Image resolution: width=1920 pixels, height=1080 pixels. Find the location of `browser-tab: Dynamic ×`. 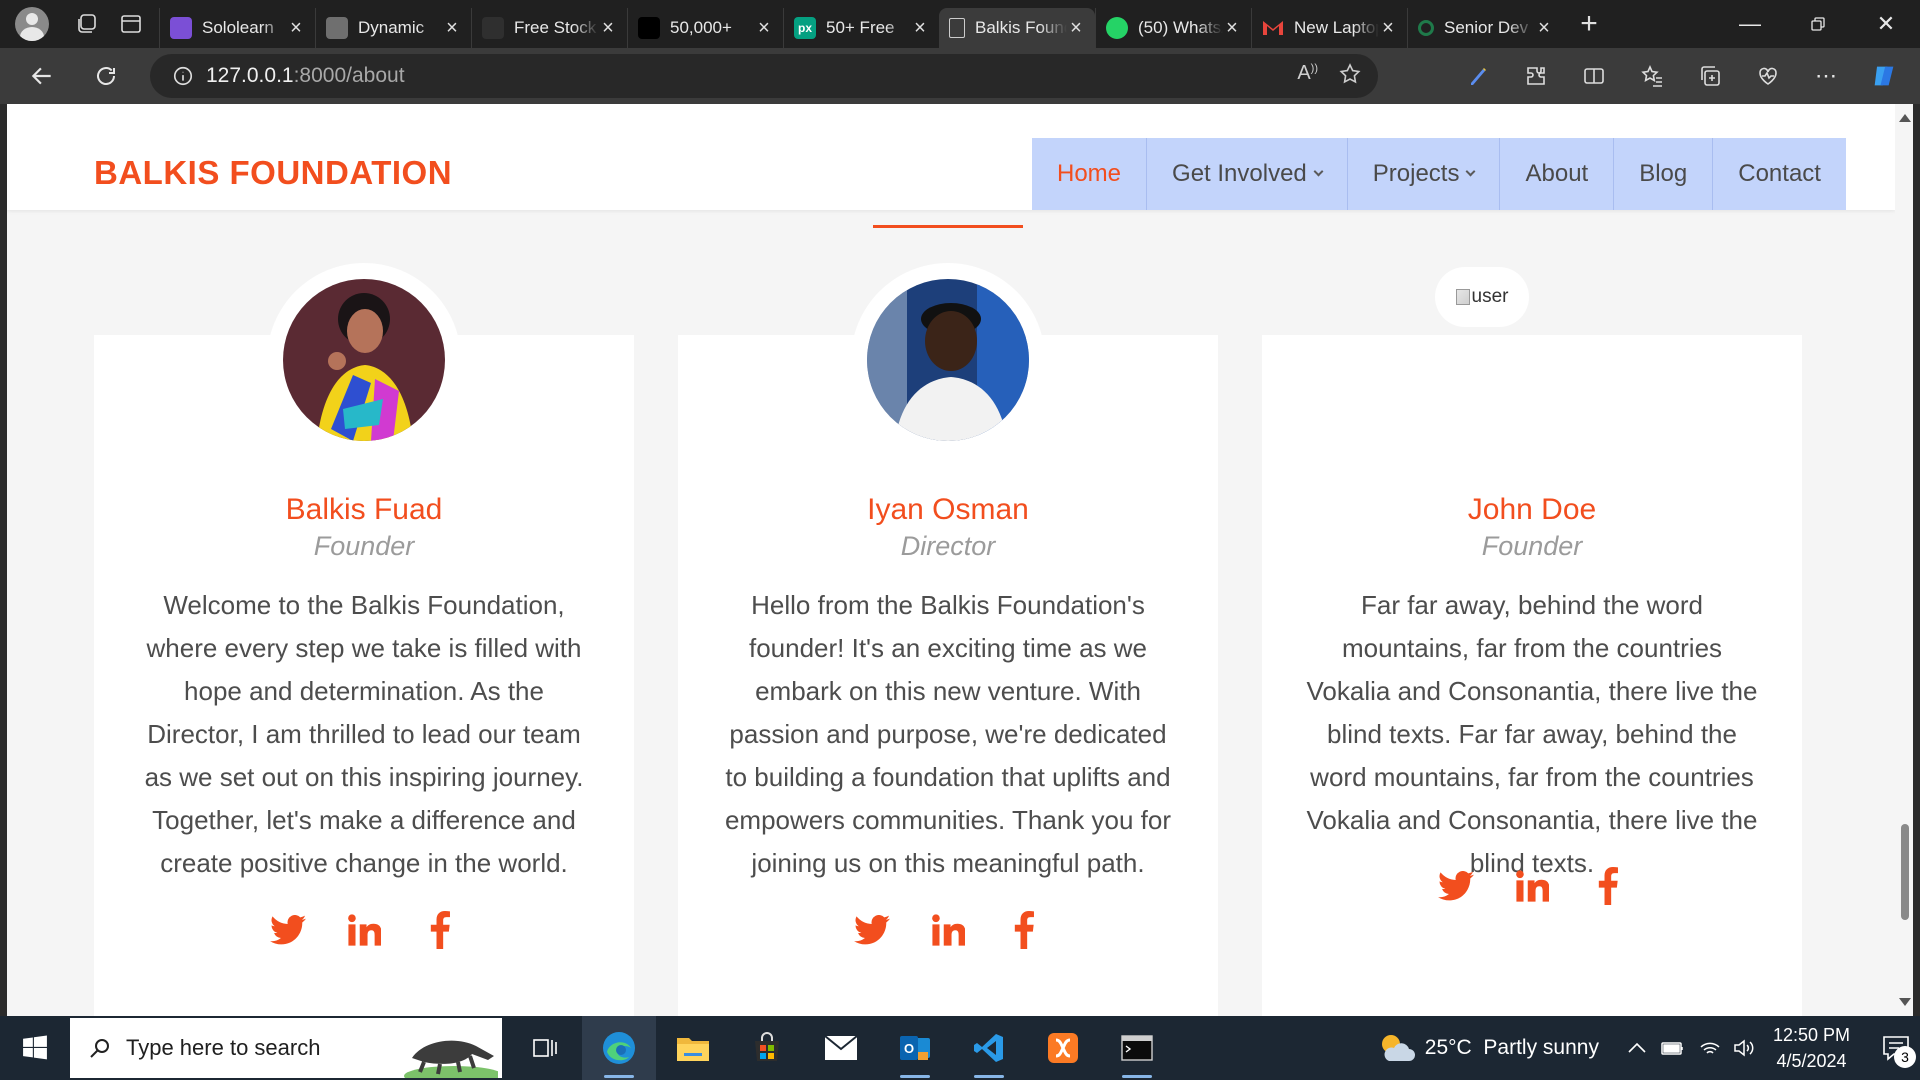

browser-tab: Dynamic × is located at coordinates (393, 28).